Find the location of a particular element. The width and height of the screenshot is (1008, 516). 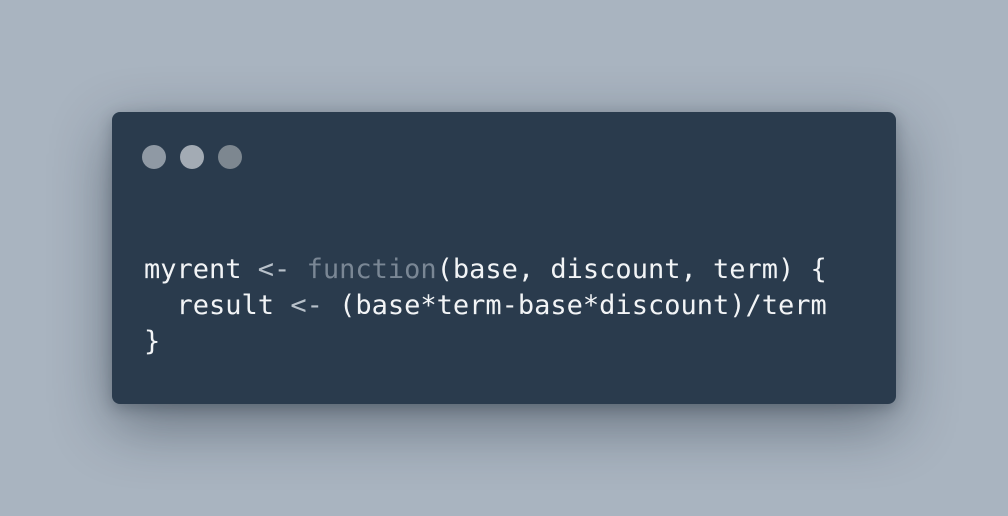

closing-brace: } is located at coordinates (152, 341).